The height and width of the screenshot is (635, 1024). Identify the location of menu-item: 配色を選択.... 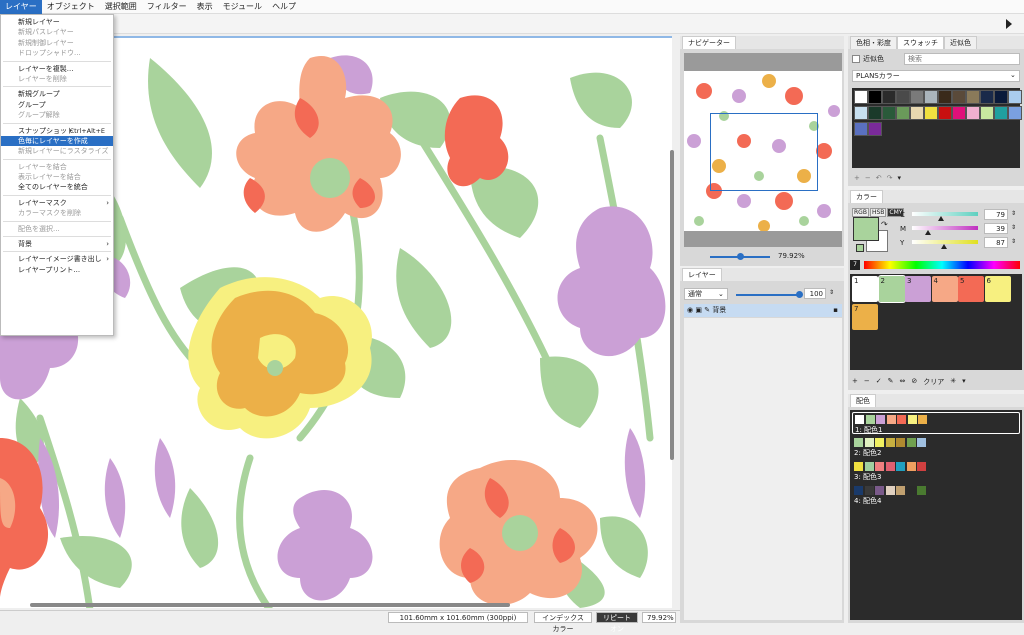
(57, 229).